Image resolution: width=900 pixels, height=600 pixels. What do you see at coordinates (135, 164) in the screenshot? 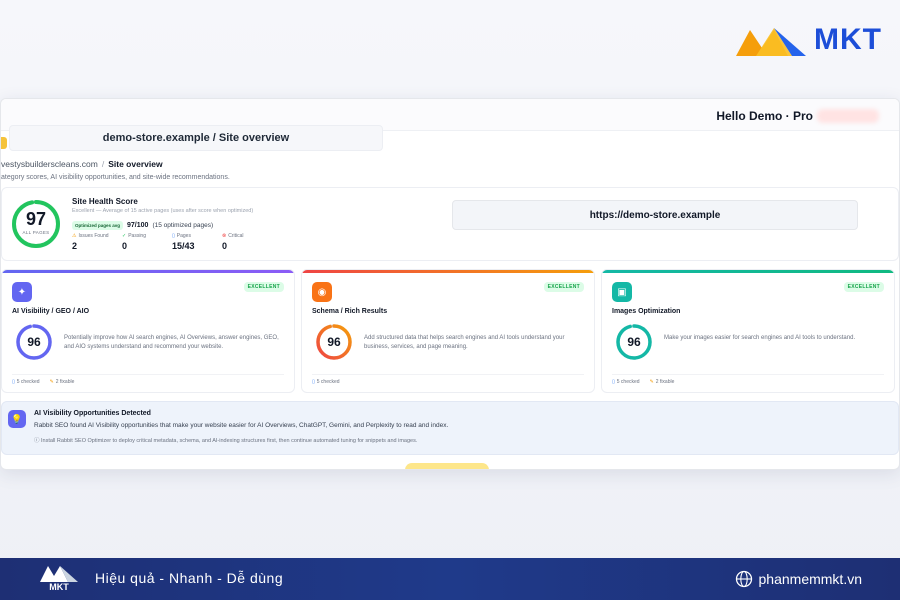
I see `breadcrumb-current: Site overview` at bounding box center [135, 164].